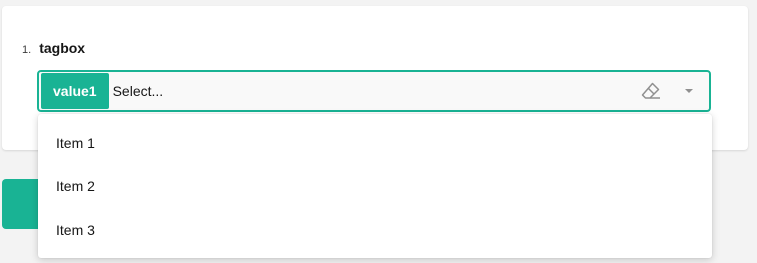 This screenshot has height=263, width=757. What do you see at coordinates (651, 91) in the screenshot?
I see `eraser-icon` at bounding box center [651, 91].